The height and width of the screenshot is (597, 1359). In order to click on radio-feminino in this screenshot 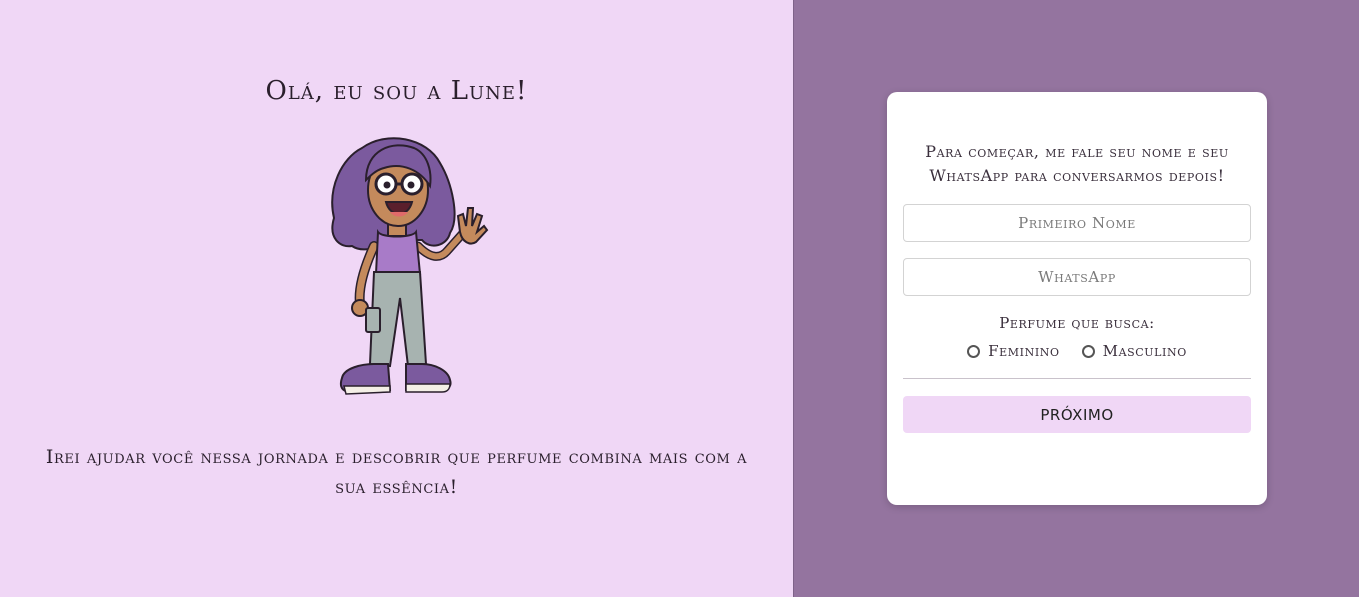, I will do `click(974, 351)`.